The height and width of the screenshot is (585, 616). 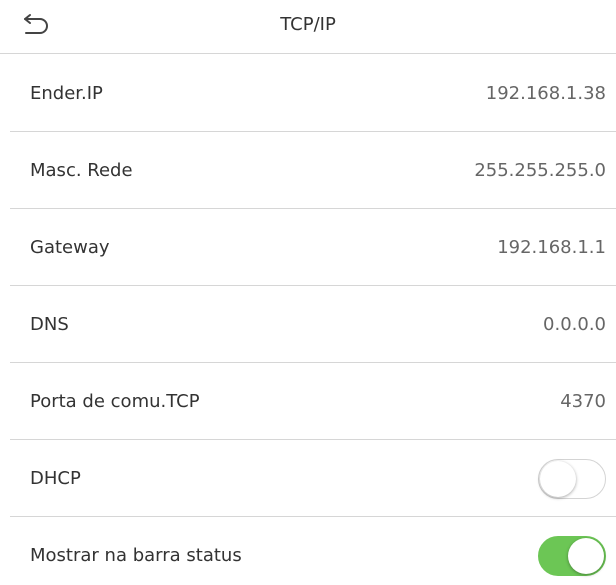 What do you see at coordinates (313, 324) in the screenshot?
I see `row-dns: DNS 0.0.0.0` at bounding box center [313, 324].